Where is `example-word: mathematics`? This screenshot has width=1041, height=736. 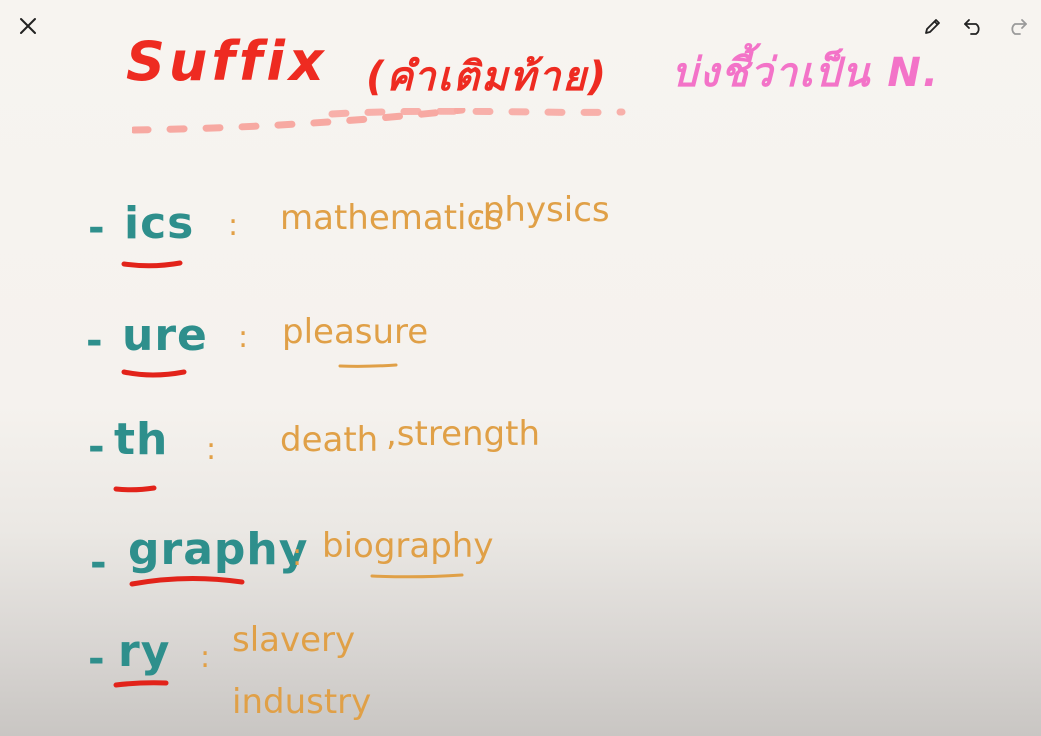
example-word: mathematics is located at coordinates (391, 218).